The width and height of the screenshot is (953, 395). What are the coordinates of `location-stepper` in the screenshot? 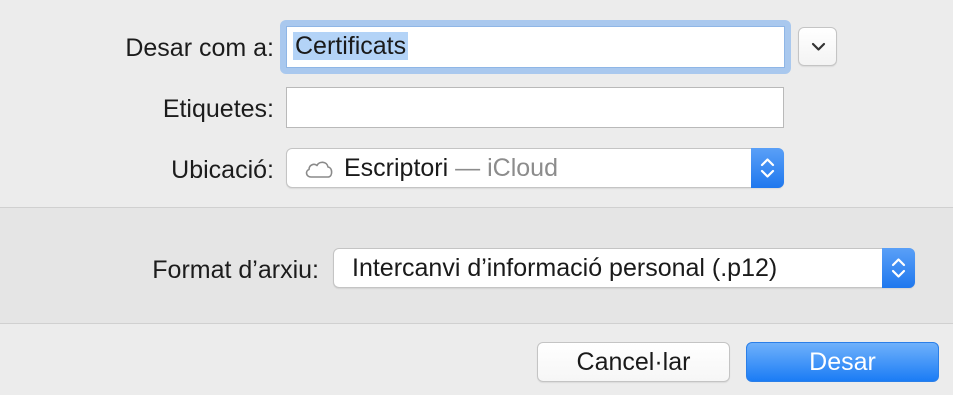 It's located at (767, 168).